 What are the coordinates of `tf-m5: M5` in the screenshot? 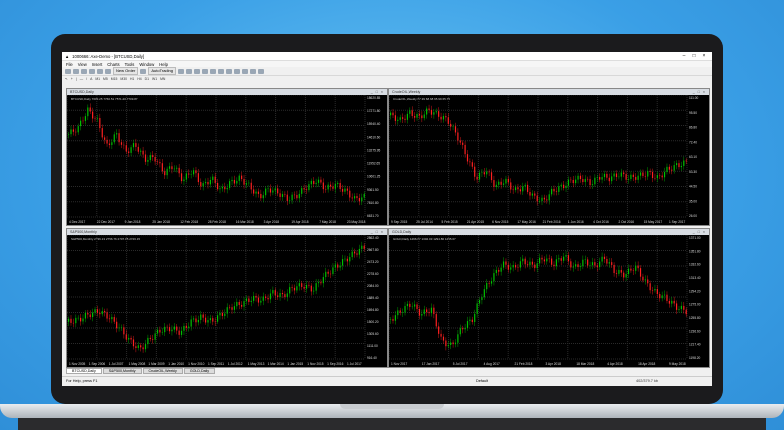 It's located at (105, 79).